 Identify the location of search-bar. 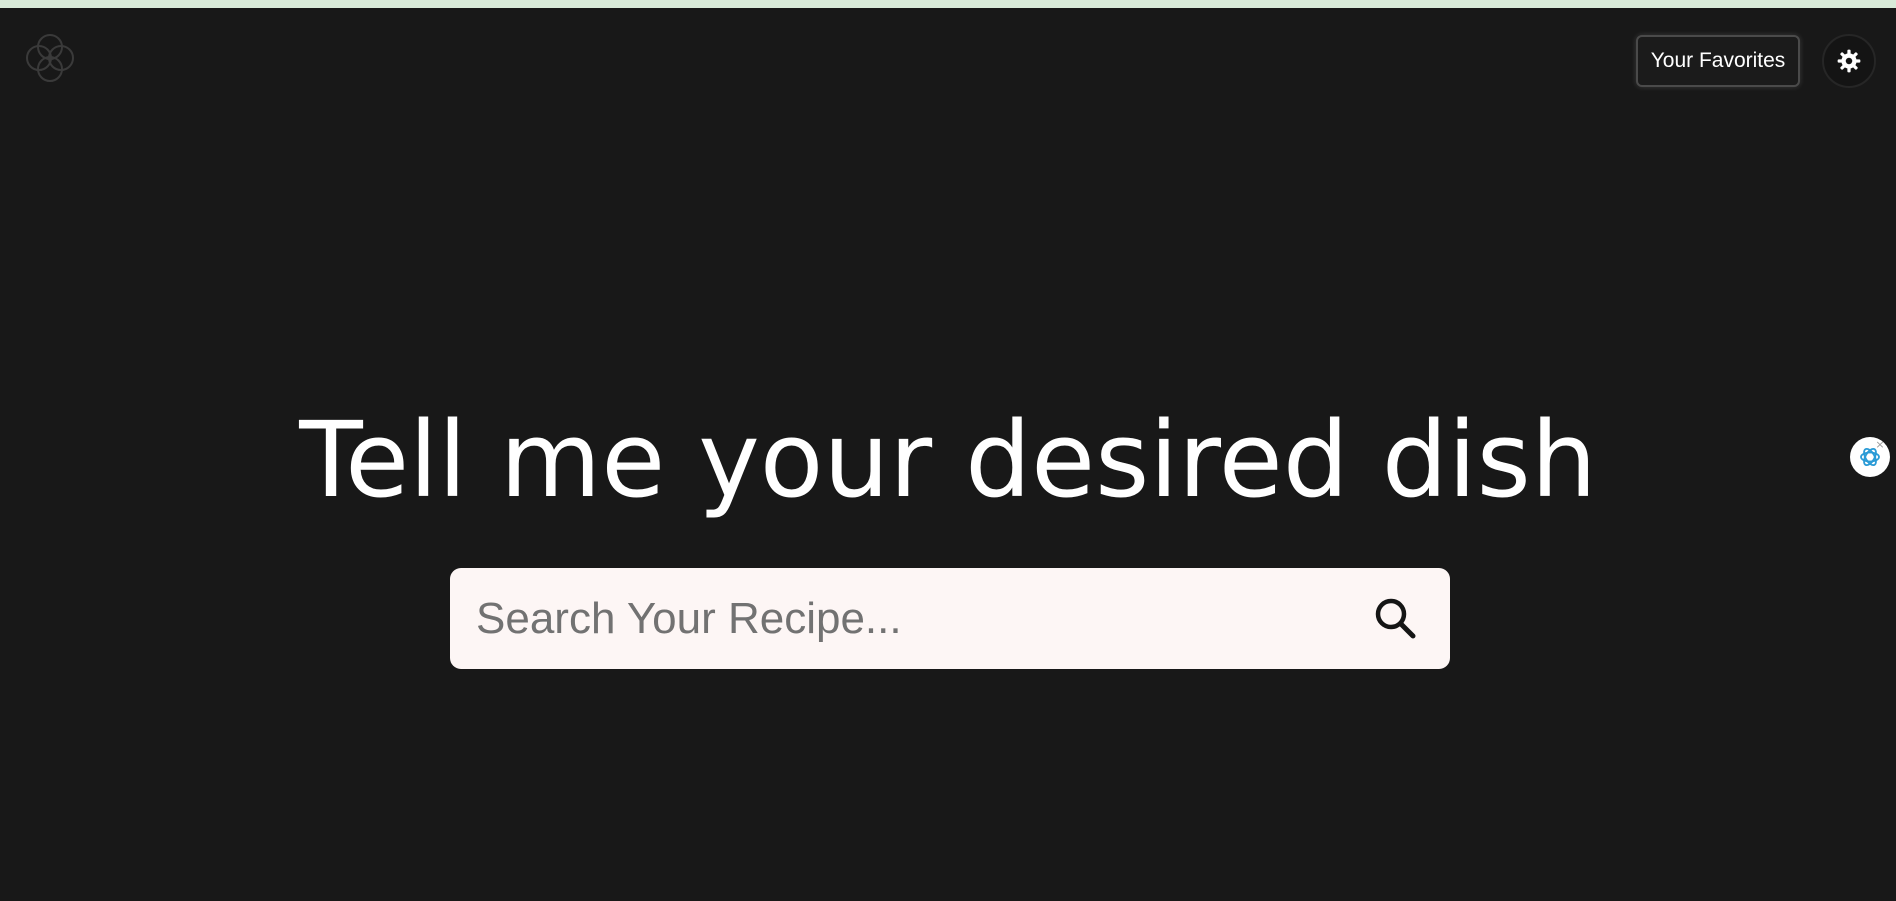
(950, 618).